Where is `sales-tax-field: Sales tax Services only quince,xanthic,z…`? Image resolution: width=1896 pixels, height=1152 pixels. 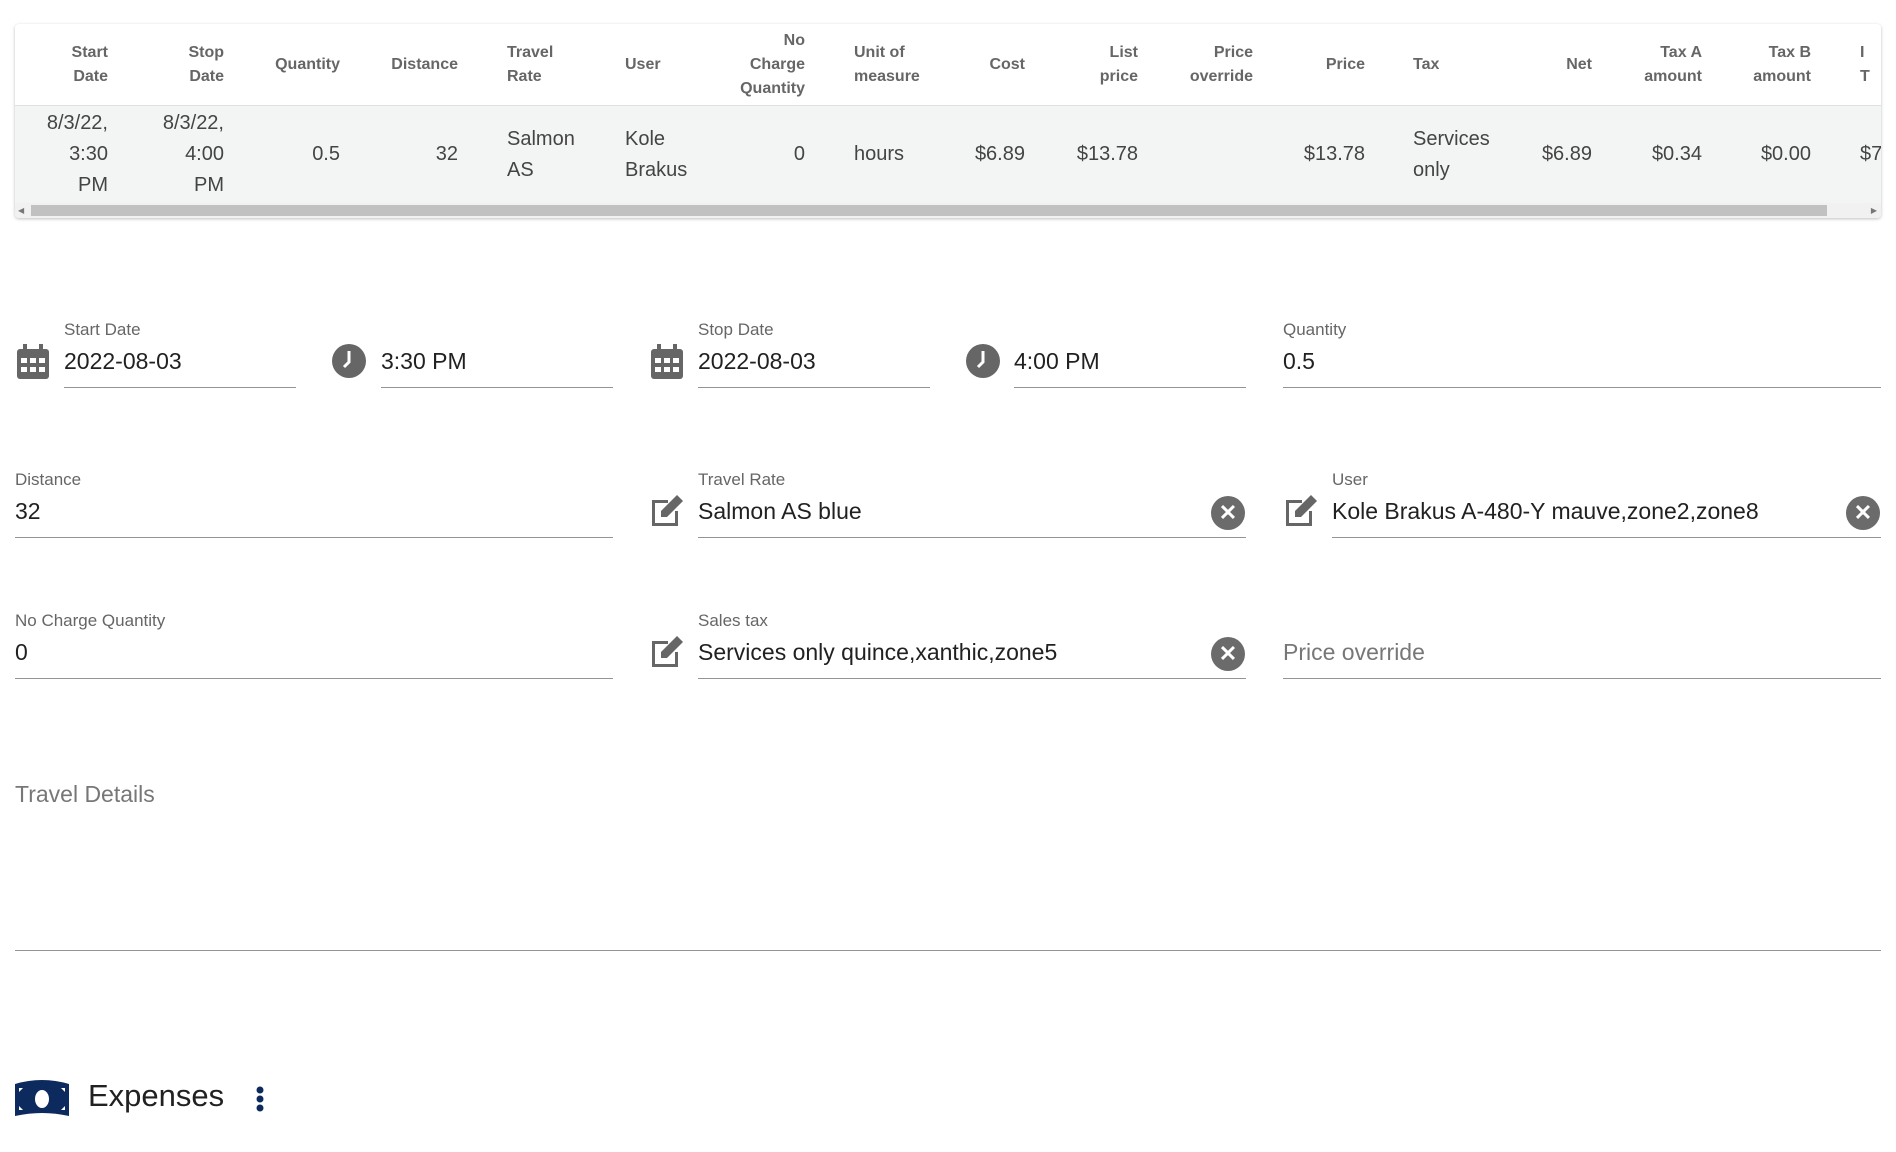
sales-tax-field: Sales tax Services only quince,xanthic,z… is located at coordinates (972, 645).